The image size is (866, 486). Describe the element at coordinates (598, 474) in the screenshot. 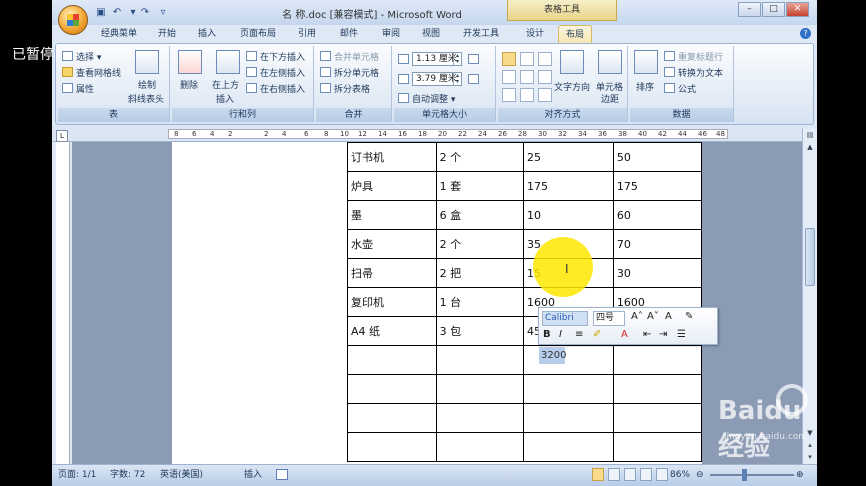

I see `print-layout-view-icon` at that location.